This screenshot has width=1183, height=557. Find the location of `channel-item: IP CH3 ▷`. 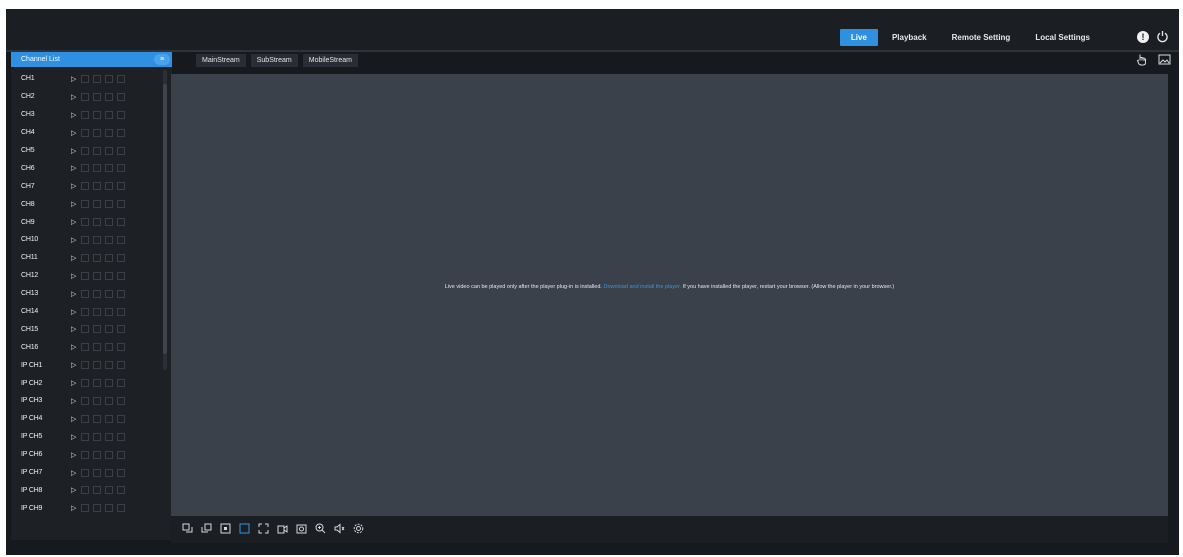

channel-item: IP CH3 ▷ is located at coordinates (86, 401).